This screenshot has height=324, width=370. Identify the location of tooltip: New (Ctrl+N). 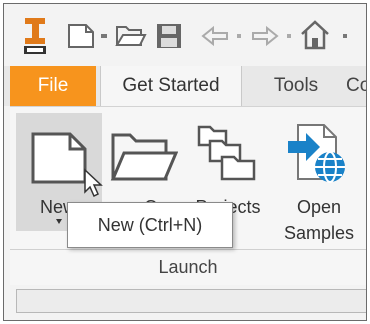
(150, 225).